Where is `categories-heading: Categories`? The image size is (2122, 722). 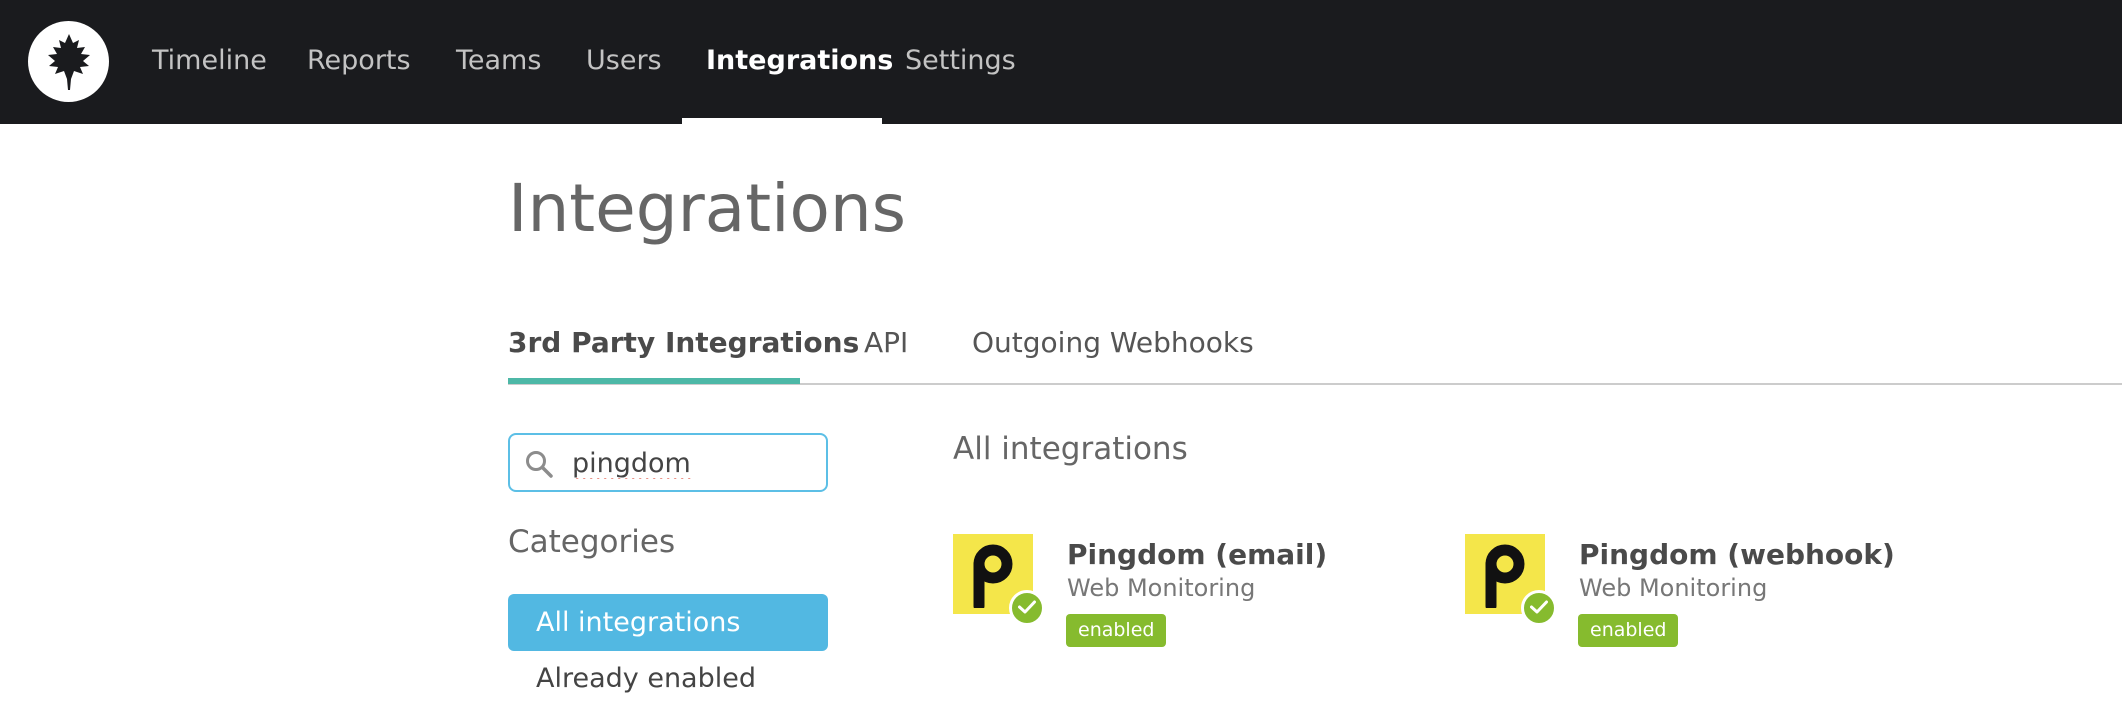
categories-heading: Categories is located at coordinates (592, 542).